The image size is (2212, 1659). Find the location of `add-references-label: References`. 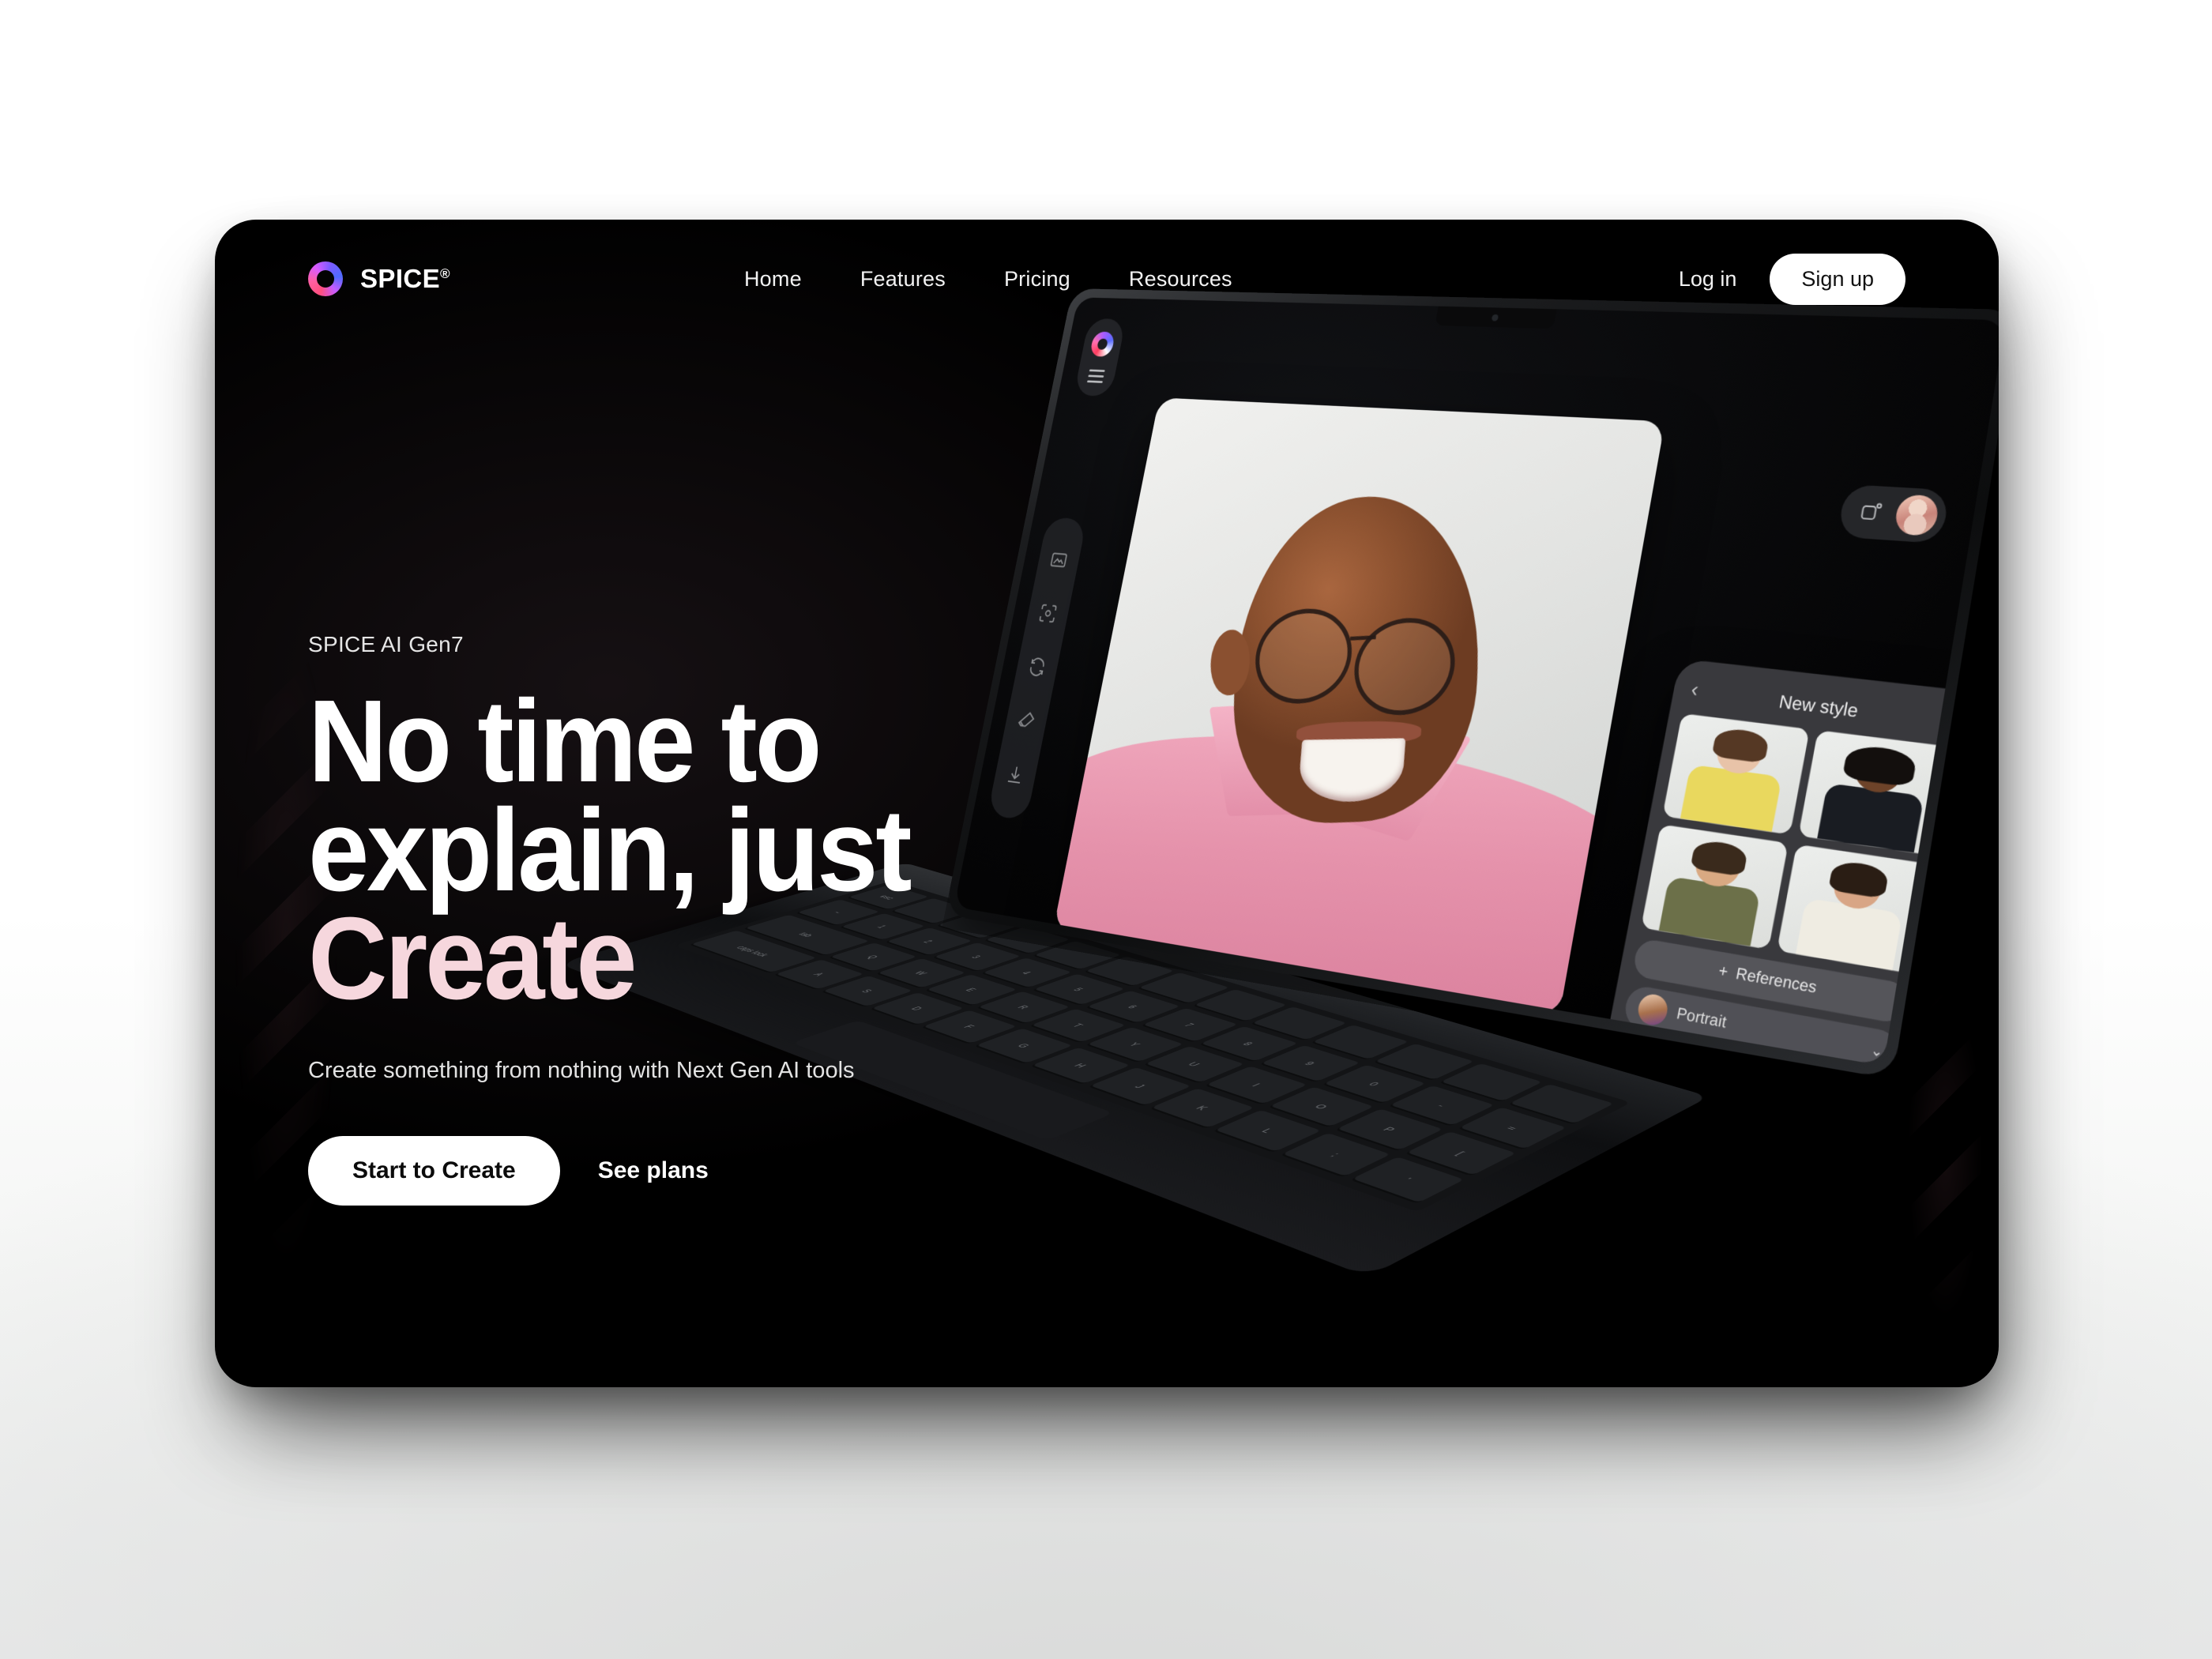

add-references-label: References is located at coordinates (1776, 982).